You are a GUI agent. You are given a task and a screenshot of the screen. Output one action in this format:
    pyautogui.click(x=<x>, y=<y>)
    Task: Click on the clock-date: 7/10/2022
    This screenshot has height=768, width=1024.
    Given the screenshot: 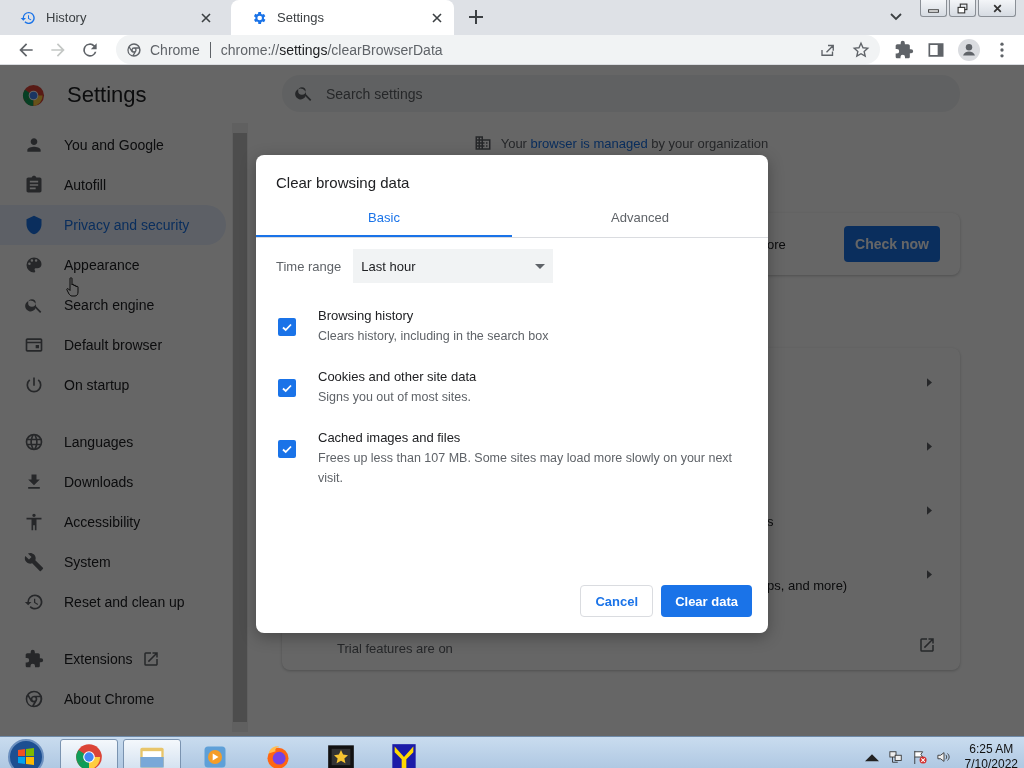 What is the action you would take?
    pyautogui.click(x=991, y=762)
    